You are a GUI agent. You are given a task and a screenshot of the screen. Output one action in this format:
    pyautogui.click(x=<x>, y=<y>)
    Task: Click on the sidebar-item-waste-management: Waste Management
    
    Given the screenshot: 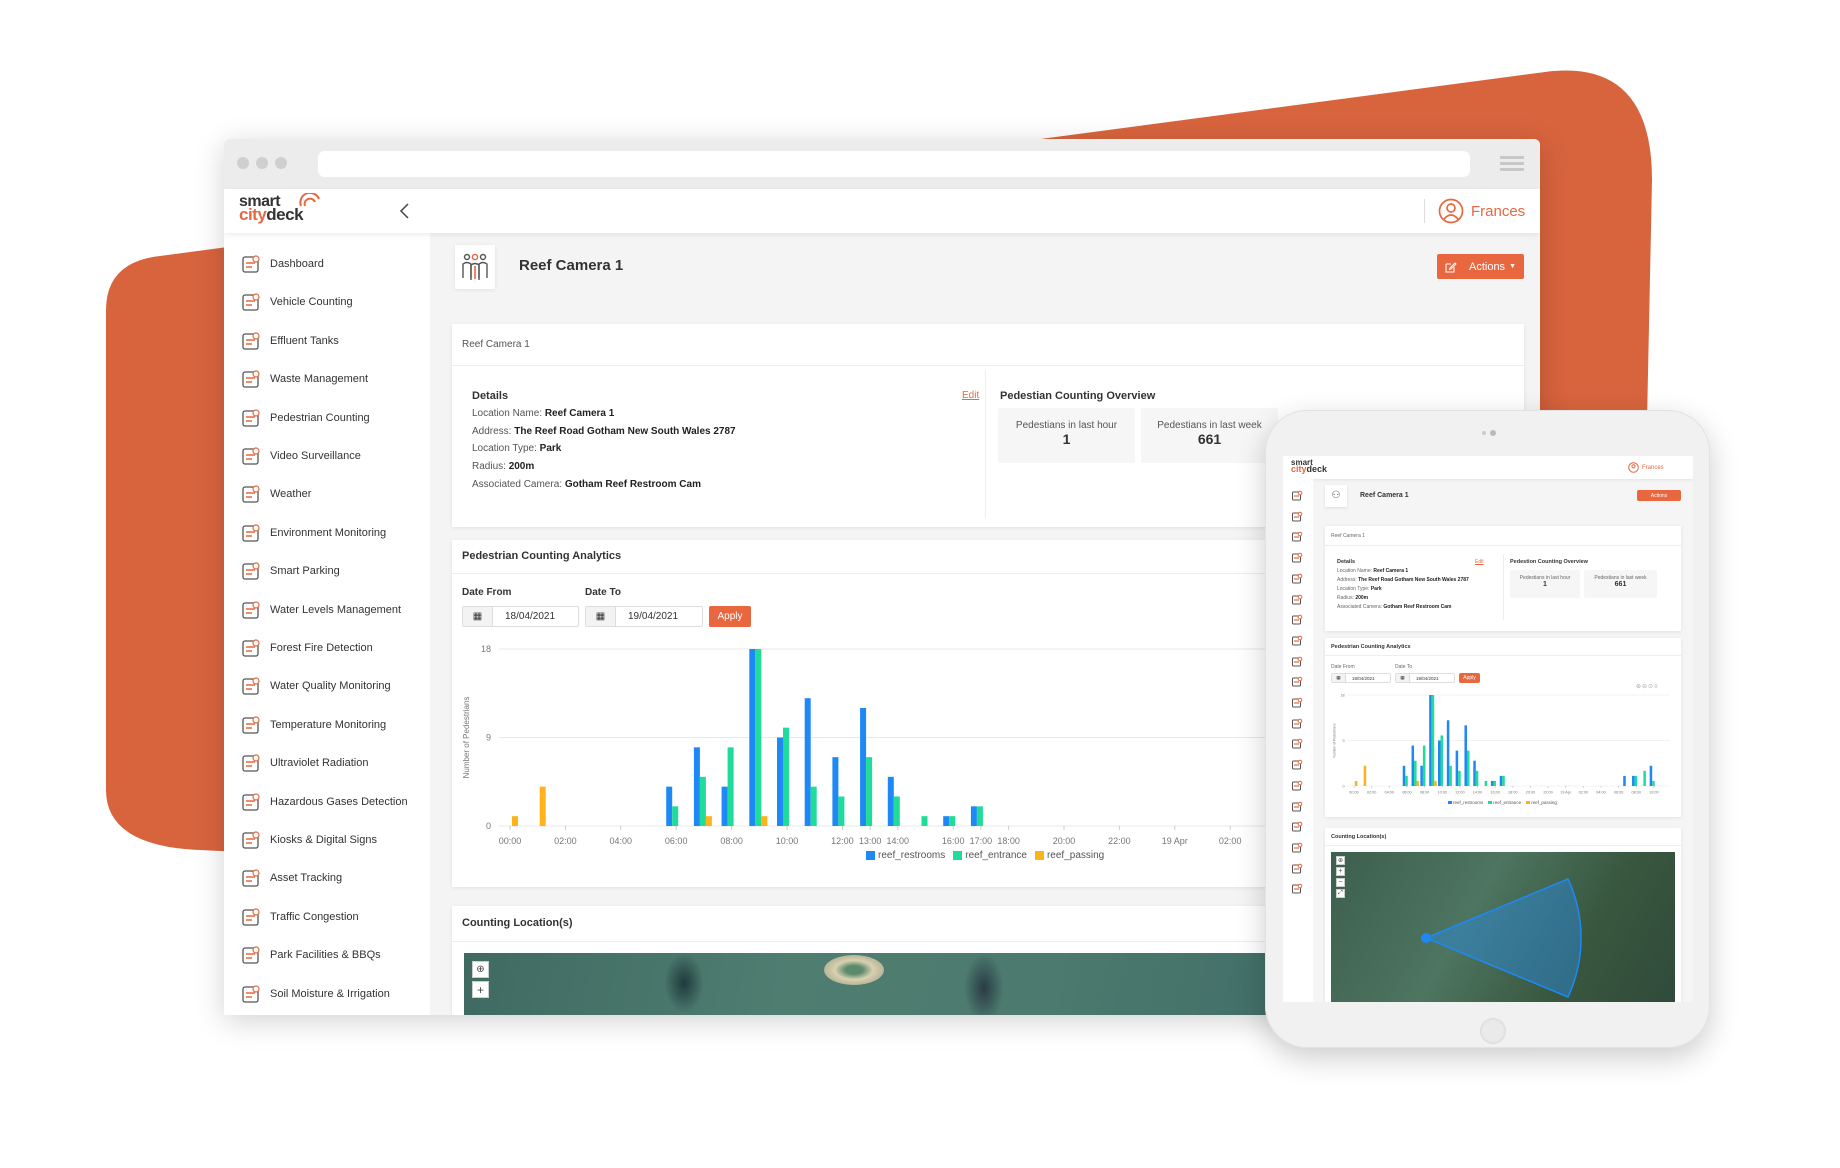 What is the action you would take?
    pyautogui.click(x=304, y=379)
    